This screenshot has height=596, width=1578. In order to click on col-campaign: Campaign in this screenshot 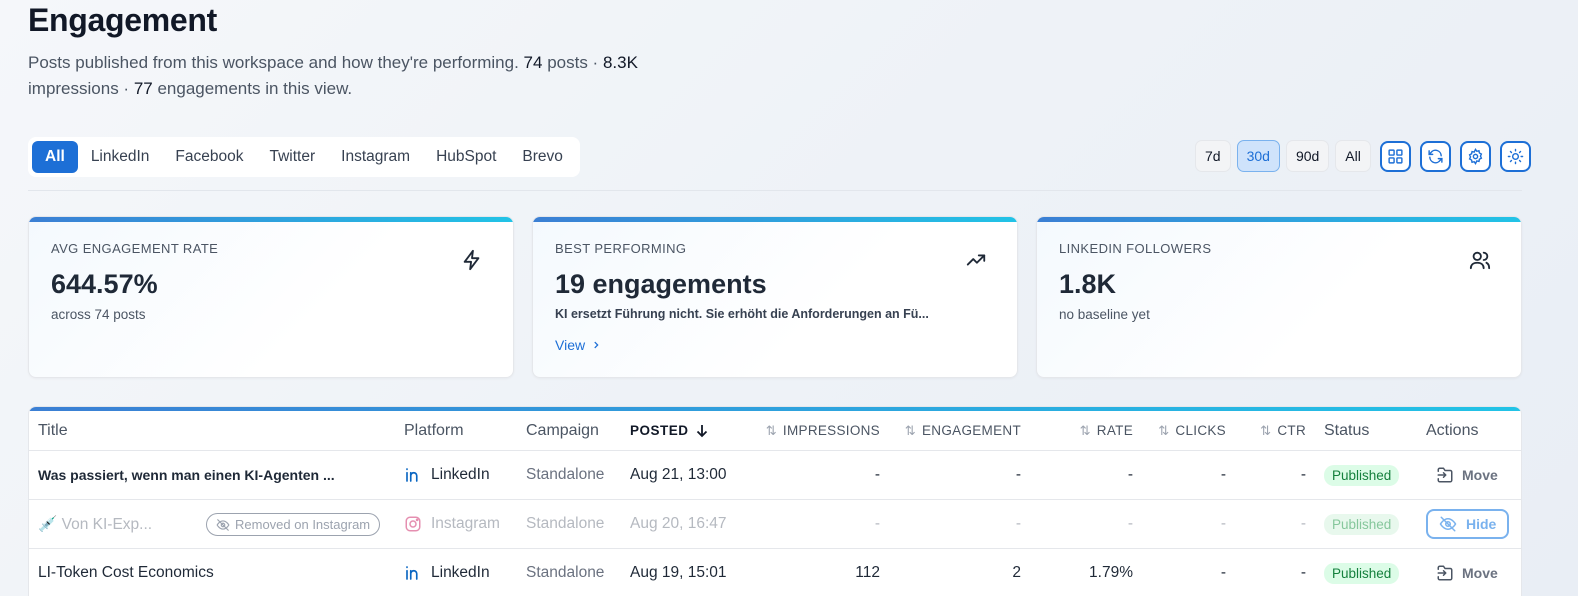, I will do `click(562, 430)`.